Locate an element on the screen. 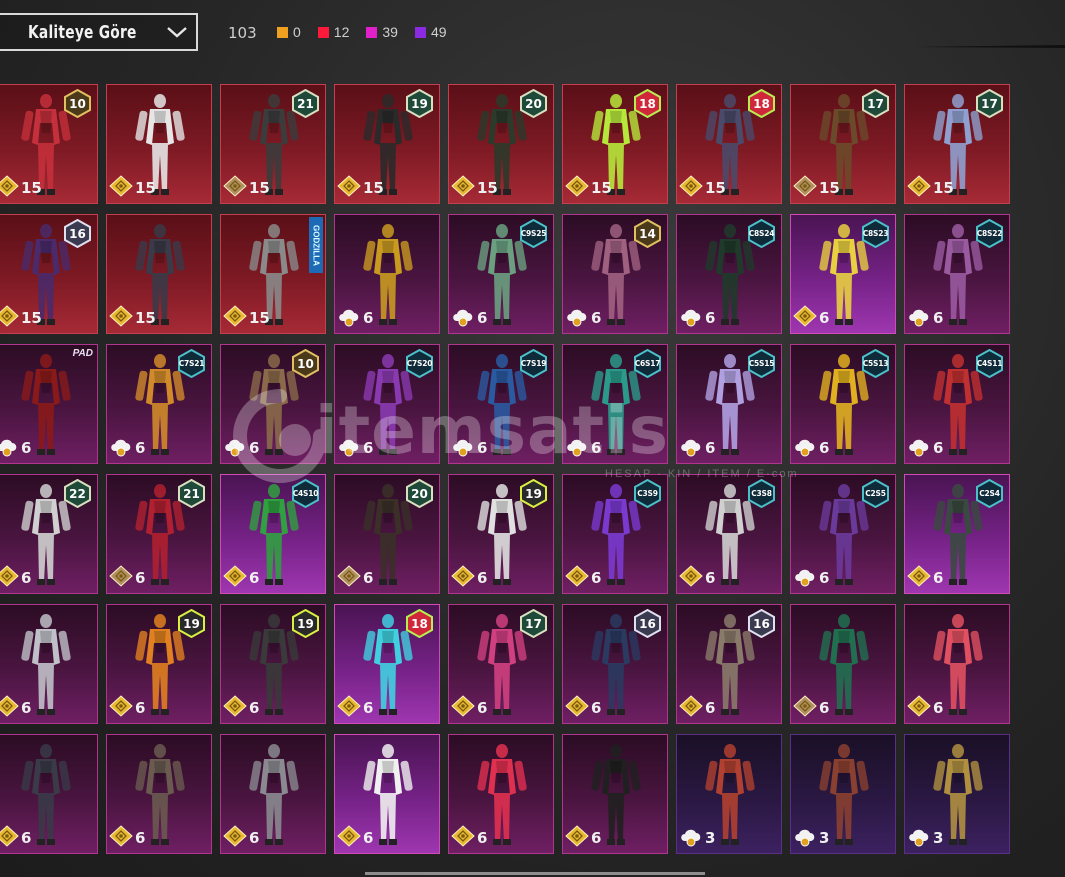 The width and height of the screenshot is (1065, 877). outfit-tile: C8S22 6 is located at coordinates (957, 274).